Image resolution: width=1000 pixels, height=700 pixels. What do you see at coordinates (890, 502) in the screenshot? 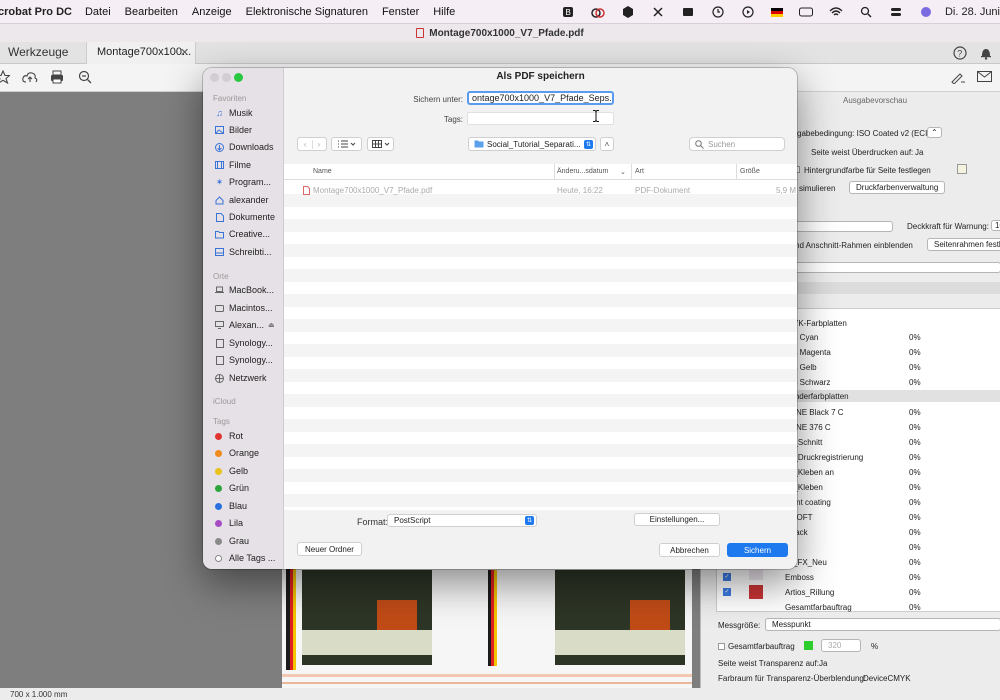
I see `plate-row: ment coating 0%` at bounding box center [890, 502].